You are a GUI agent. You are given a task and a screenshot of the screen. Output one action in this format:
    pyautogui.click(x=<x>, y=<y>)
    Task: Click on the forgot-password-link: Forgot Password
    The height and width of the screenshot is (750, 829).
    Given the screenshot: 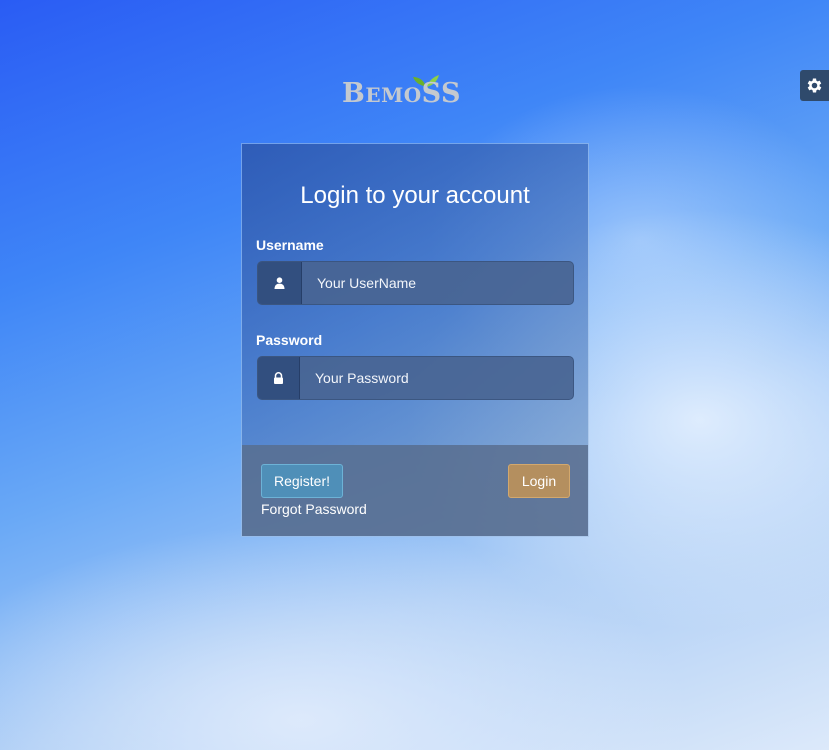 What is the action you would take?
    pyautogui.click(x=314, y=509)
    